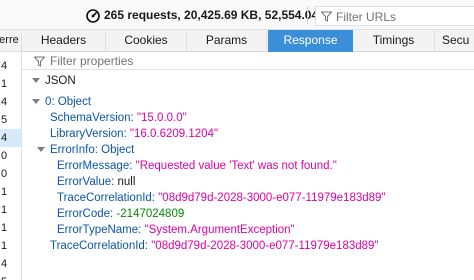  What do you see at coordinates (10, 138) in the screenshot?
I see `list-item-selected: 4` at bounding box center [10, 138].